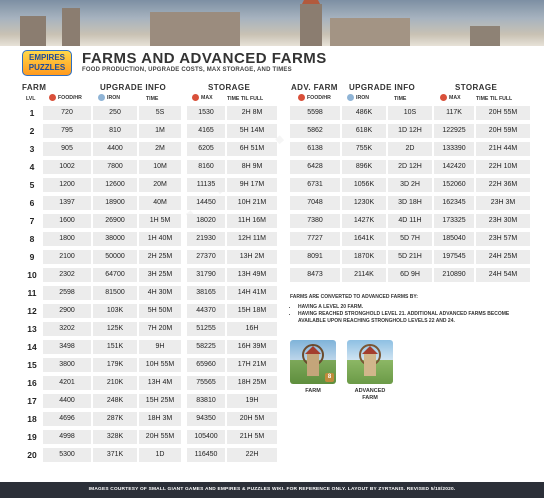 The height and width of the screenshot is (498, 544). What do you see at coordinates (32, 419) in the screenshot?
I see `farm-level: 18` at bounding box center [32, 419].